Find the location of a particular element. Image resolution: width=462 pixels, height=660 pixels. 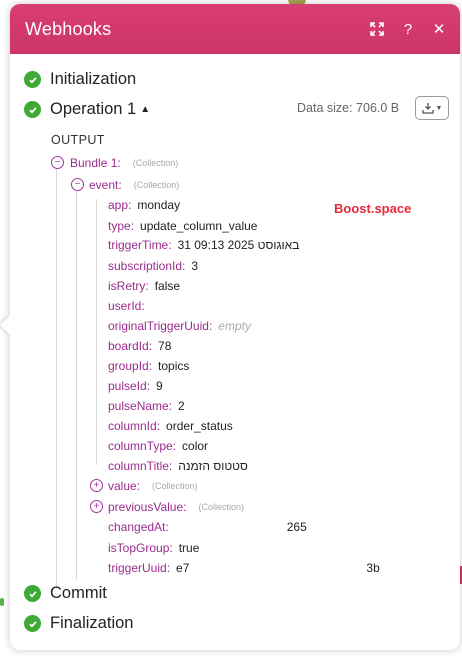

step-label: Operation 1 is located at coordinates (93, 109).